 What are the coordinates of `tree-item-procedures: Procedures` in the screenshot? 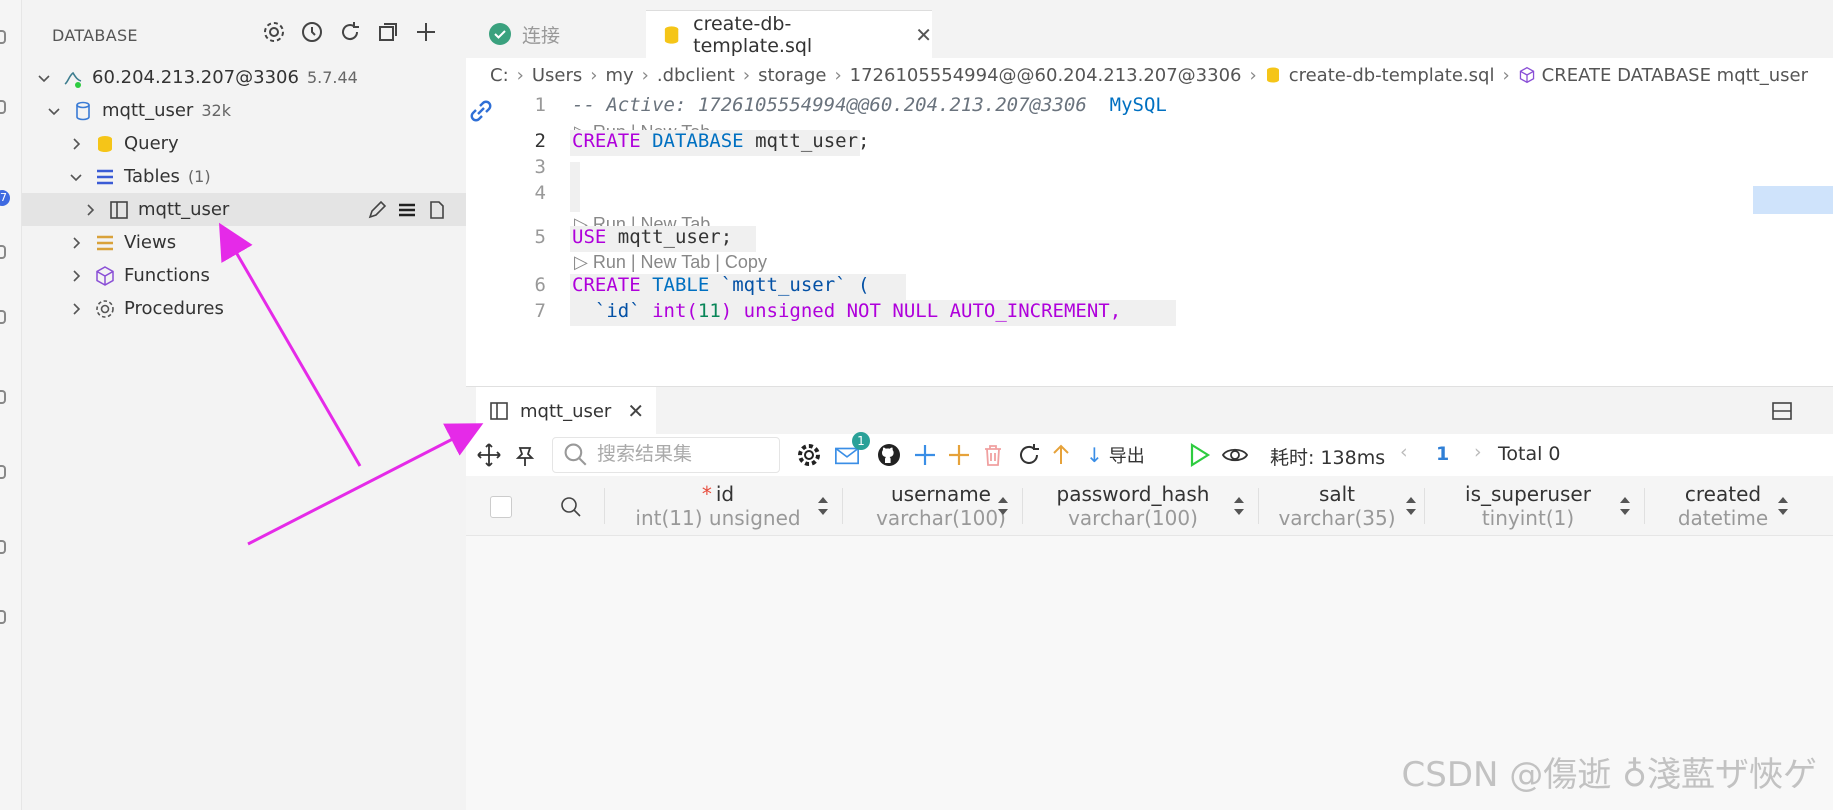 It's located at (244, 308).